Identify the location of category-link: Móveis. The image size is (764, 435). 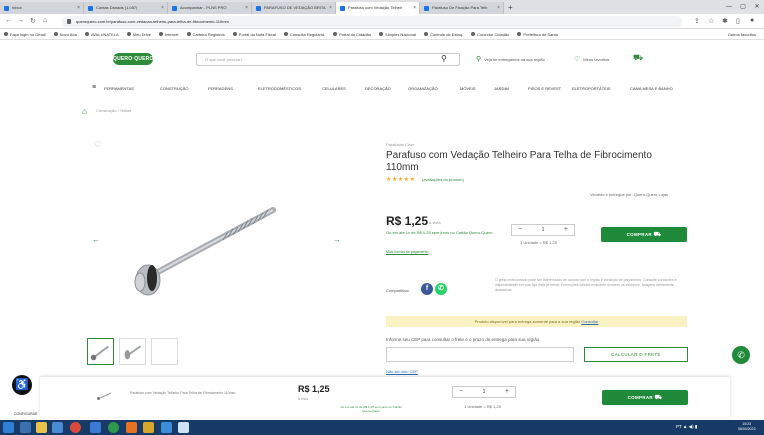
(468, 88).